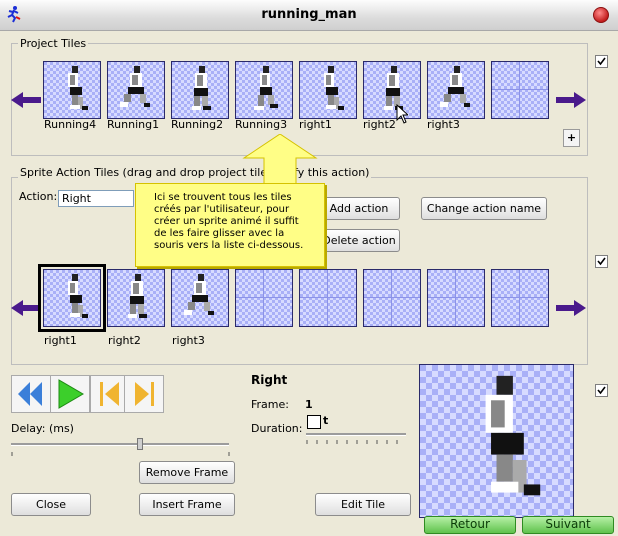  I want to click on window-title: running_man, so click(309, 14).